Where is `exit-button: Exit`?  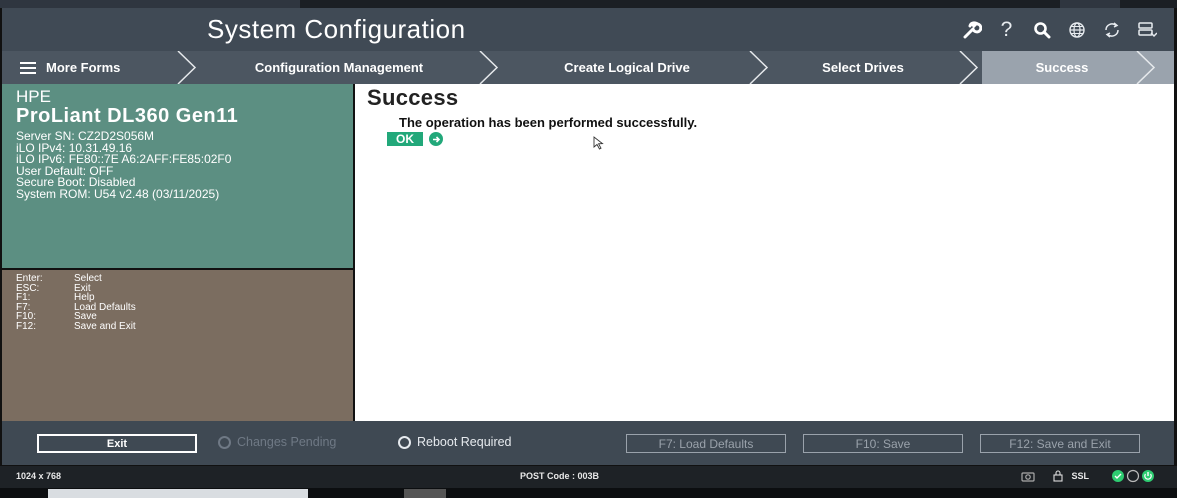
exit-button: Exit is located at coordinates (117, 443).